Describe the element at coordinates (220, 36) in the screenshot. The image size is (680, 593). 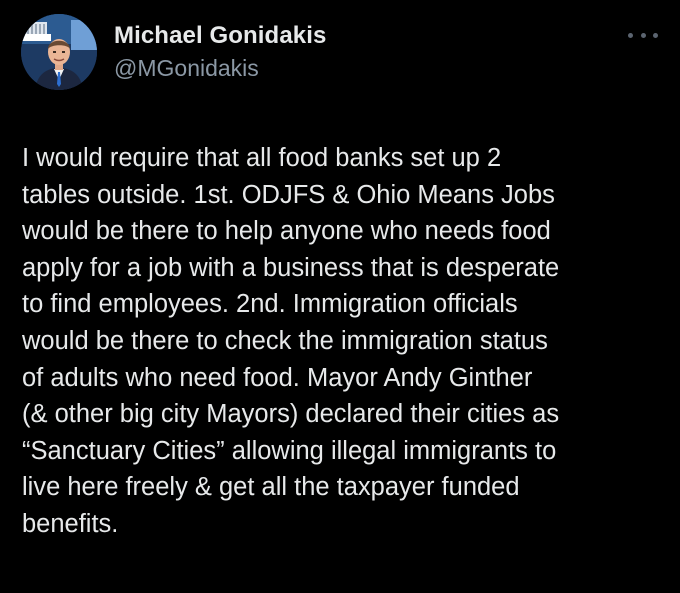
I see `author-name: Michael Gonidakis` at that location.